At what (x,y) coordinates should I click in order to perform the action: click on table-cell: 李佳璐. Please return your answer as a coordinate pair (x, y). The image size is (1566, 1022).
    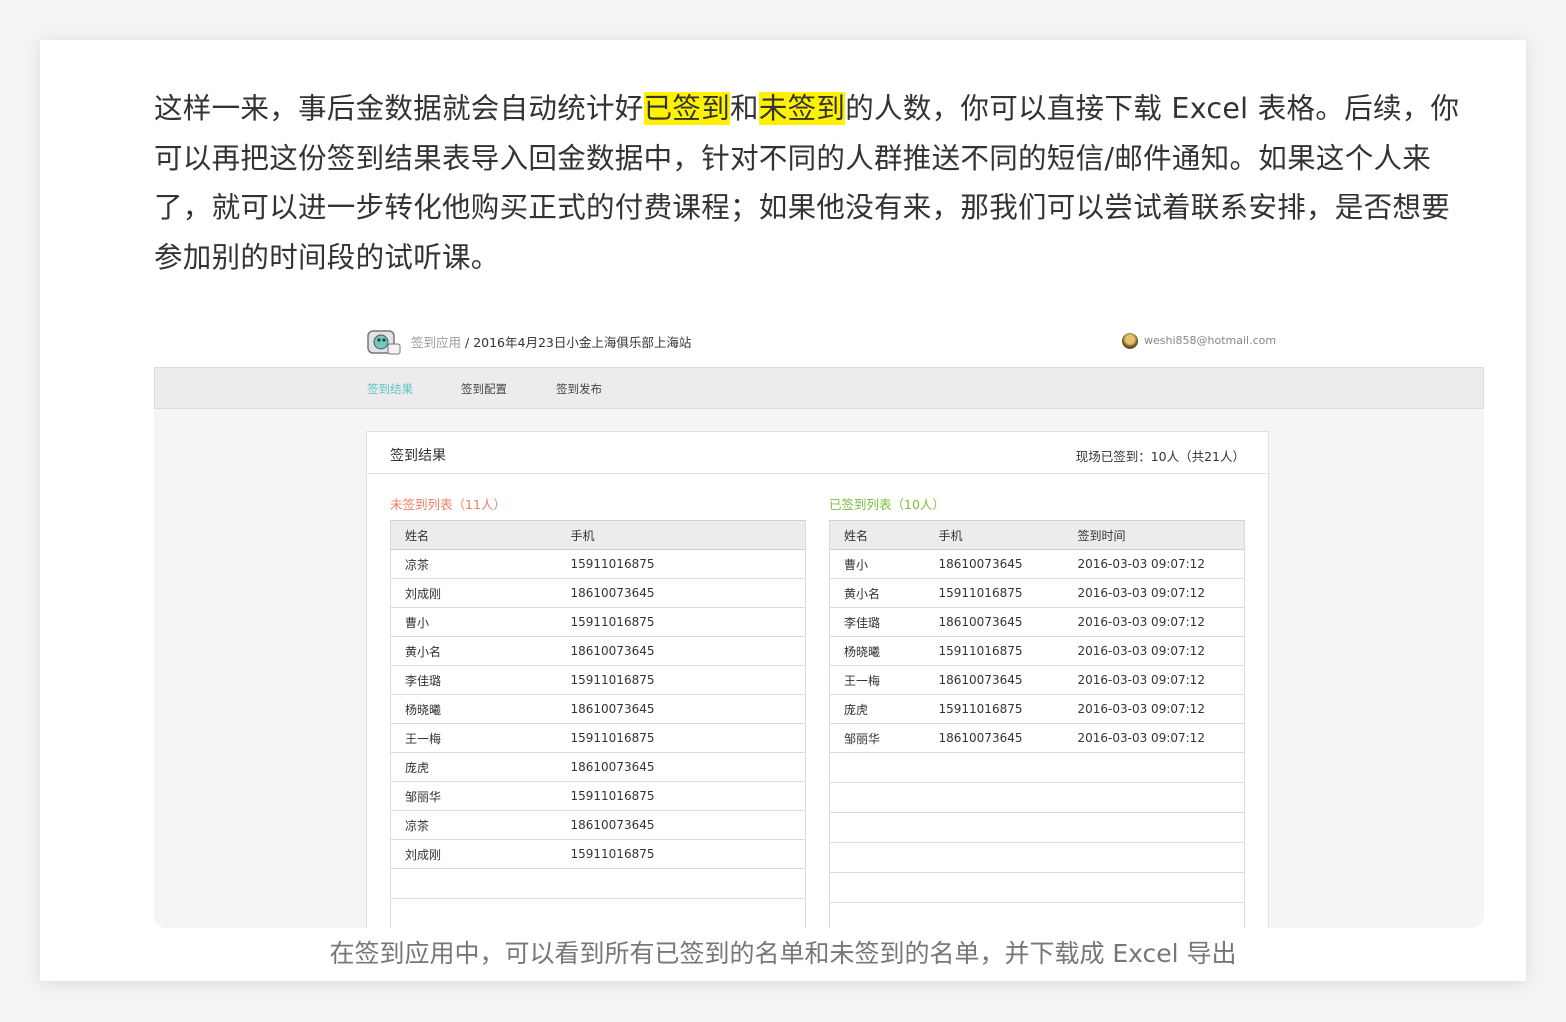
    Looking at the image, I should click on (473, 680).